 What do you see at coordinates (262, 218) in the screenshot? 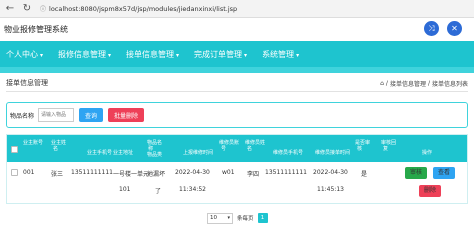
I see `page-number-current: 1` at bounding box center [262, 218].